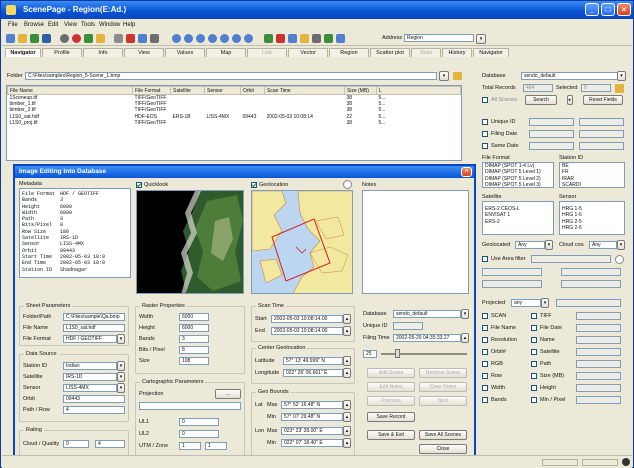  I want to click on folder-icon, so click(100, 38).